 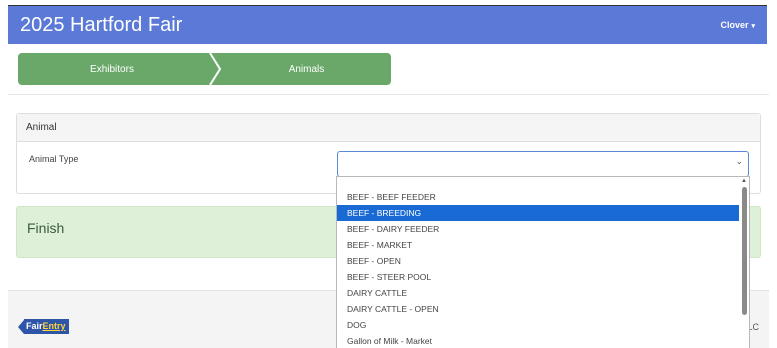 I want to click on step-exhibitors: Exhibitors, so click(x=112, y=69).